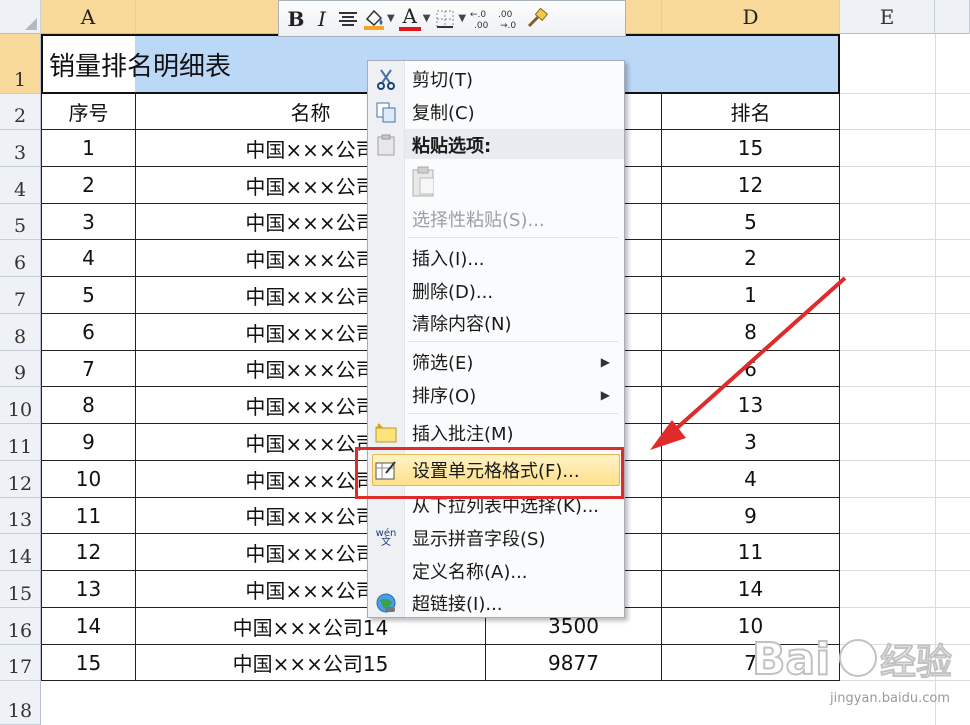  I want to click on menu-label-clear-contents: 清除内容(N), so click(462, 324).